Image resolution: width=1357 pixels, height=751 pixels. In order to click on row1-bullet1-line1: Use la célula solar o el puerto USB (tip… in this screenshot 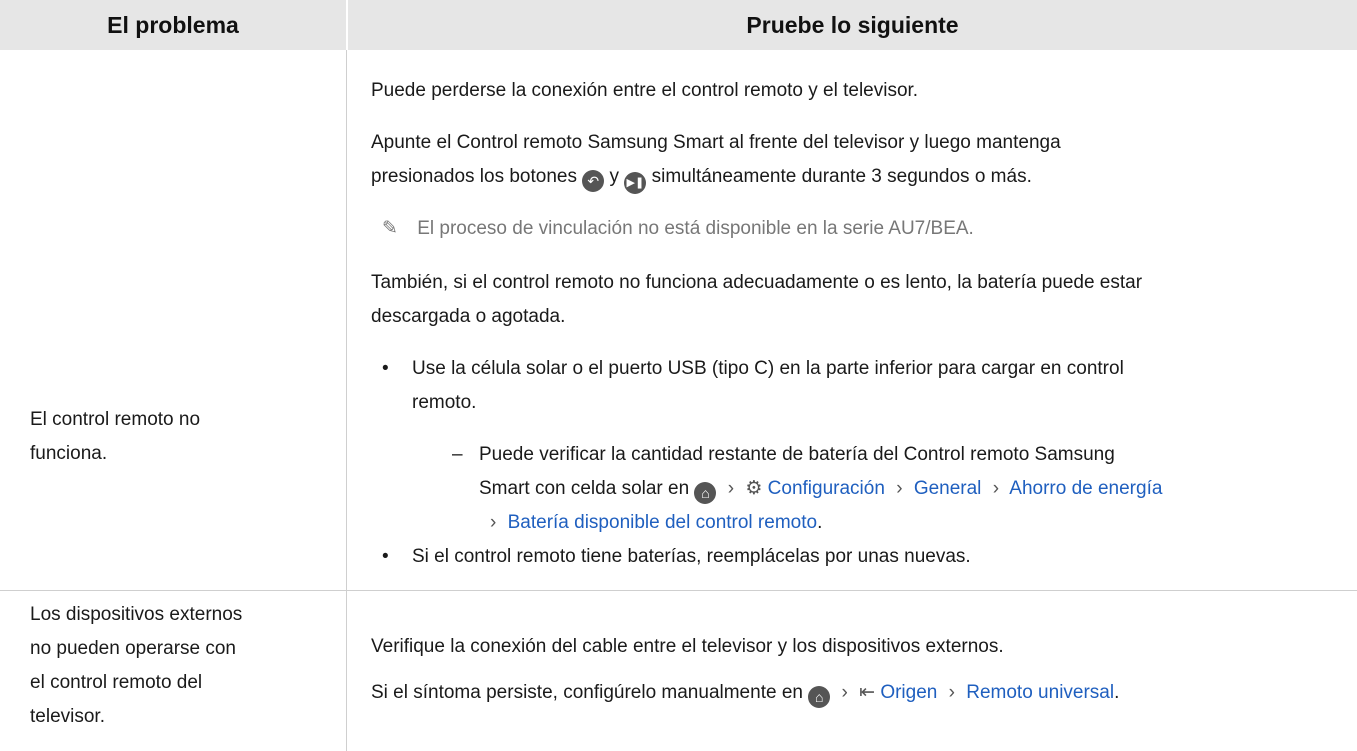, I will do `click(768, 368)`.